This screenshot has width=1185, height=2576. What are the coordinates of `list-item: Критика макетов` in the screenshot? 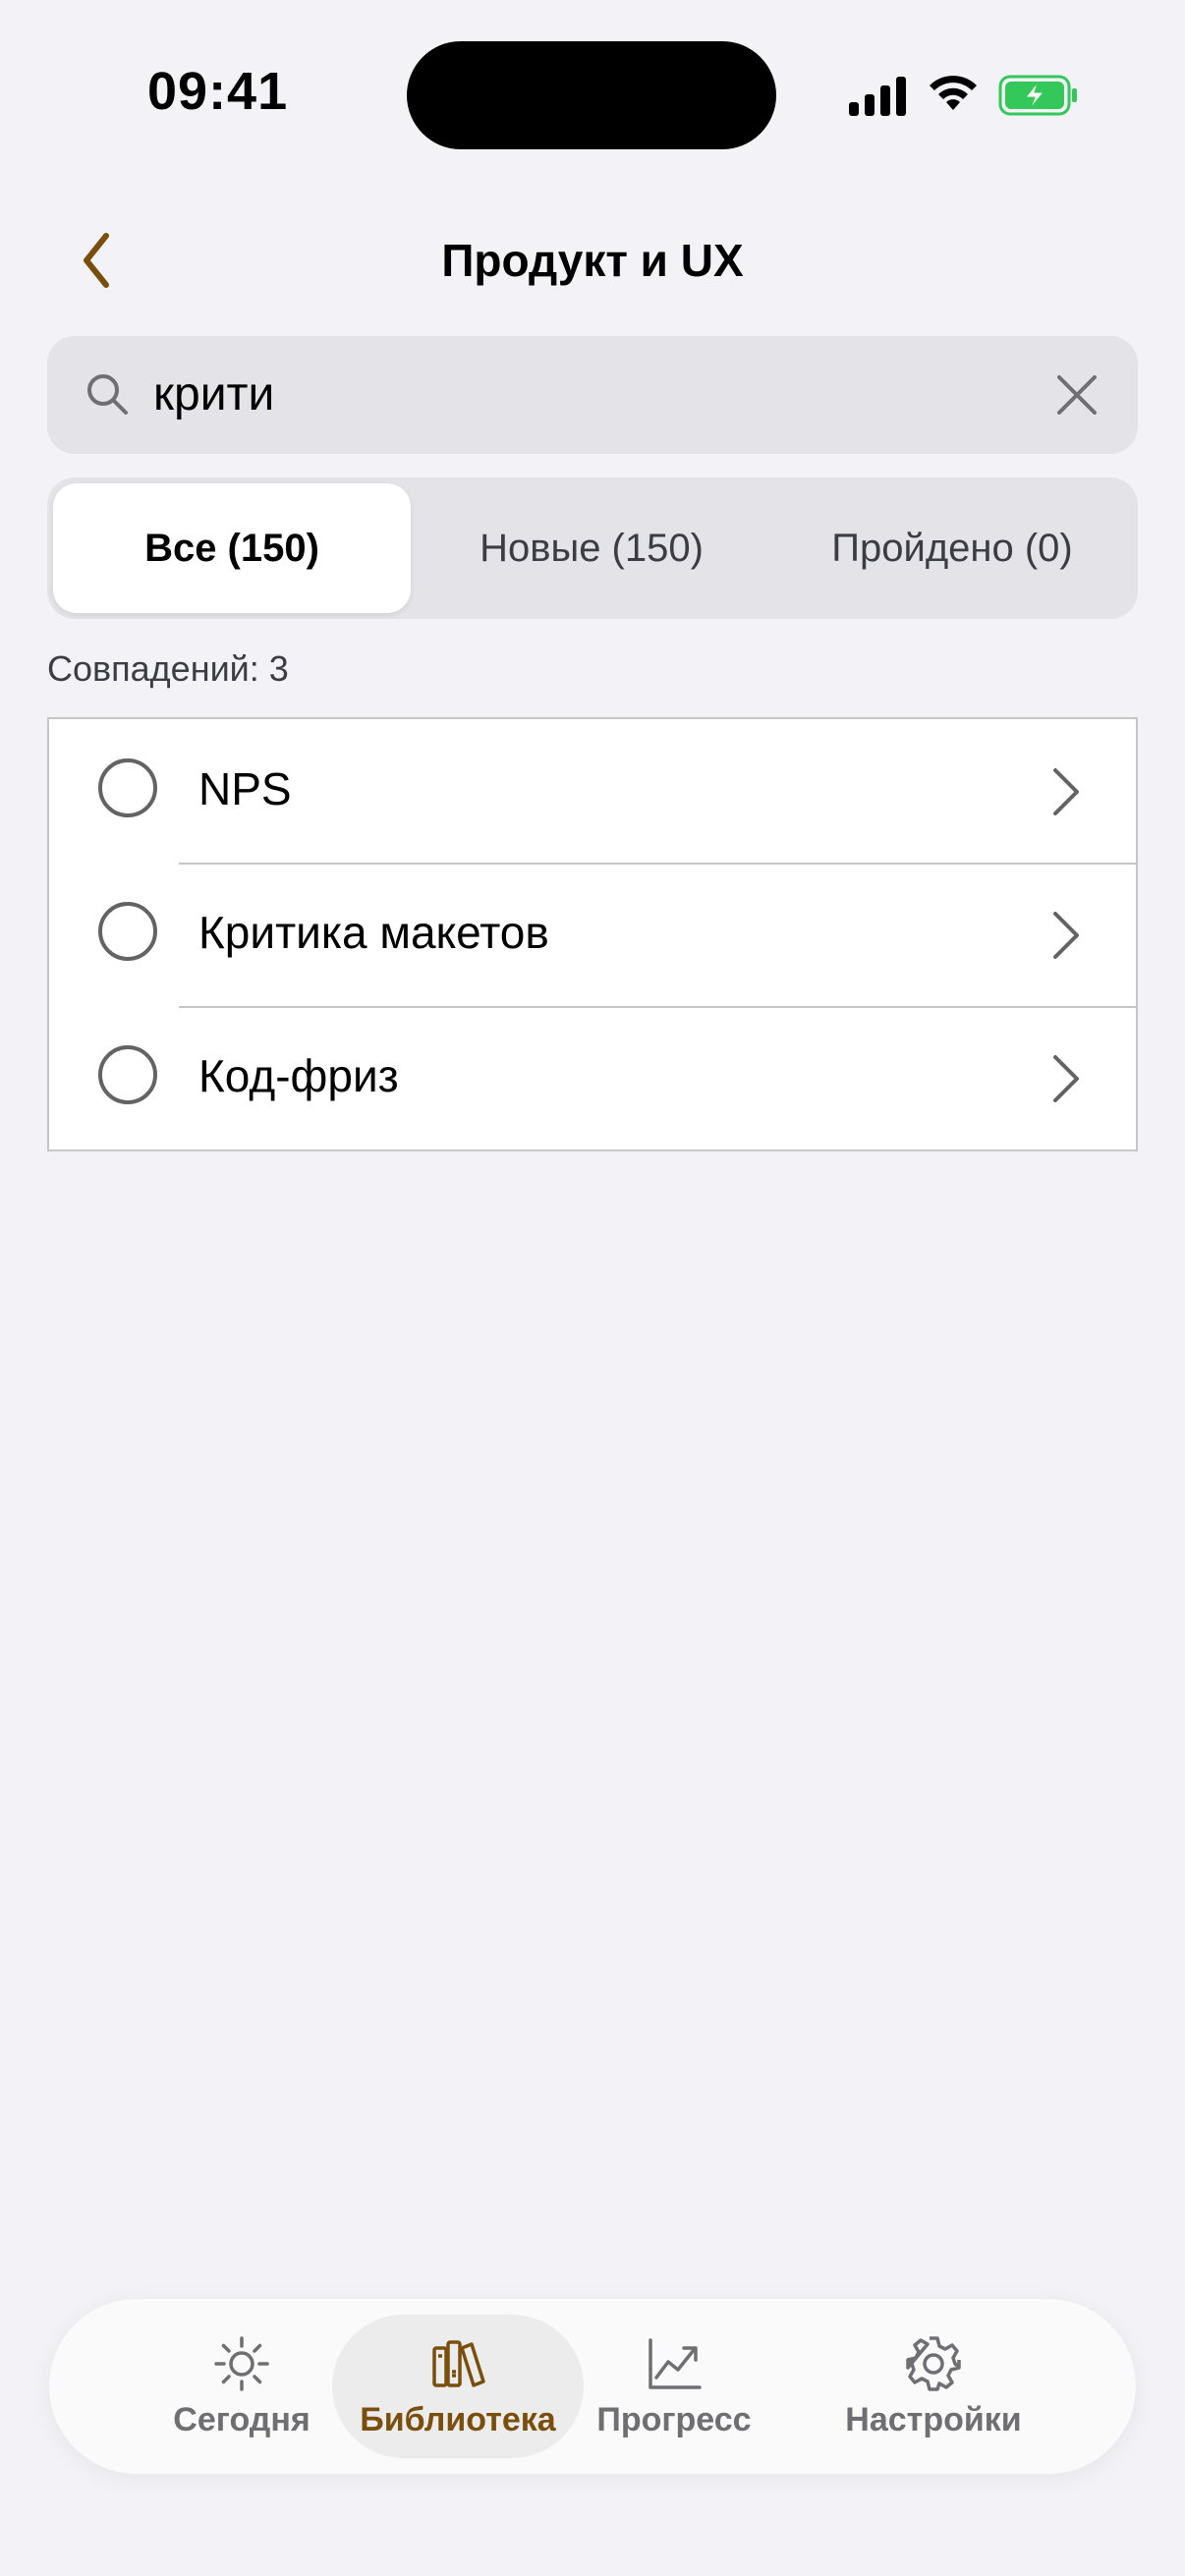 It's located at (592, 934).